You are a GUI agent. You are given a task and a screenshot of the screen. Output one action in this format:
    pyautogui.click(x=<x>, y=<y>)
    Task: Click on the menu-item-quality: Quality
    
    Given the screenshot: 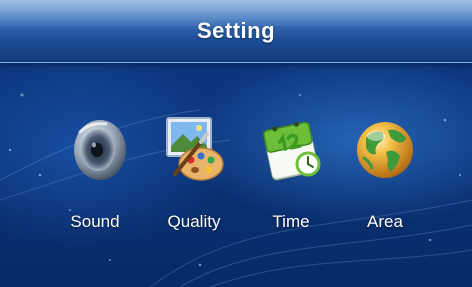 What is the action you would take?
    pyautogui.click(x=194, y=177)
    